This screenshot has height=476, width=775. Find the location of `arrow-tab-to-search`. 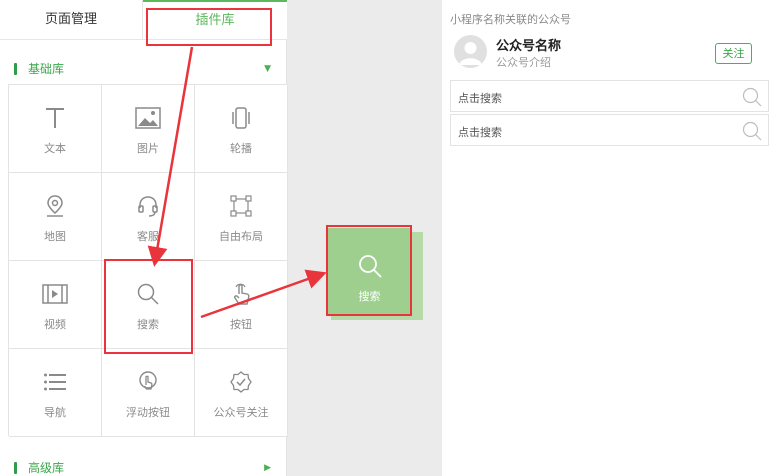

arrow-tab-to-search is located at coordinates (170, 156).